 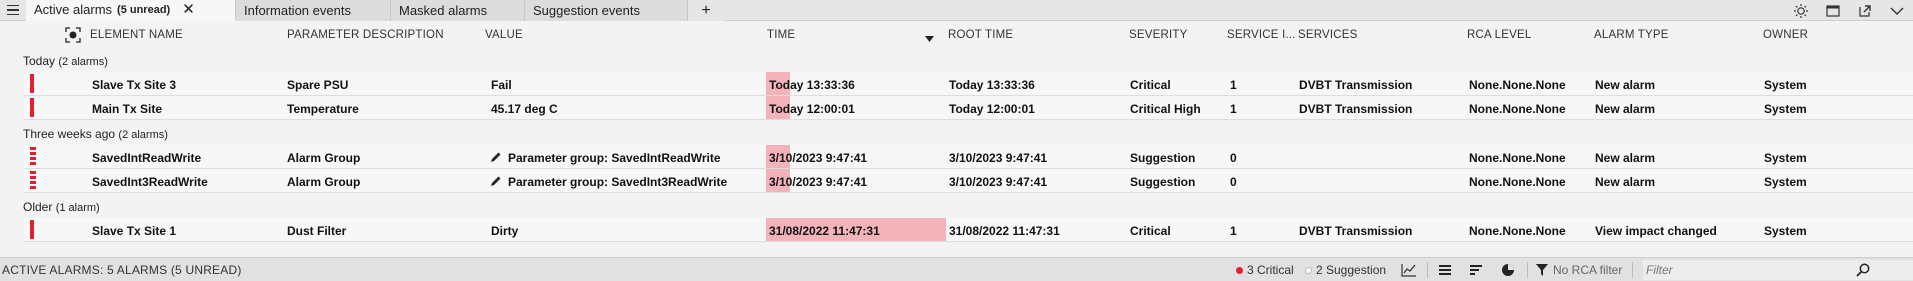 I want to click on cell-parameter: Alarm Group, so click(x=324, y=182).